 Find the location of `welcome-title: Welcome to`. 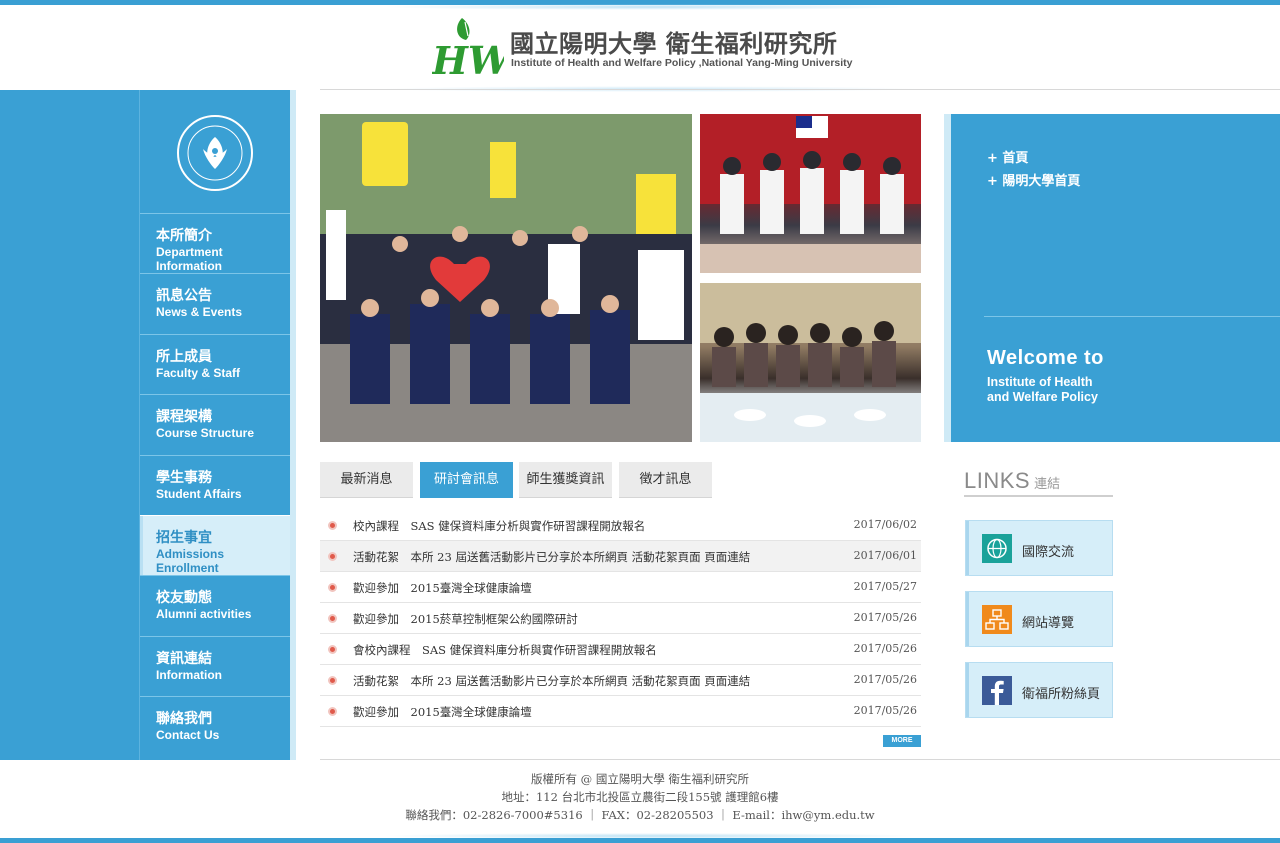

welcome-title: Welcome to is located at coordinates (1045, 358).